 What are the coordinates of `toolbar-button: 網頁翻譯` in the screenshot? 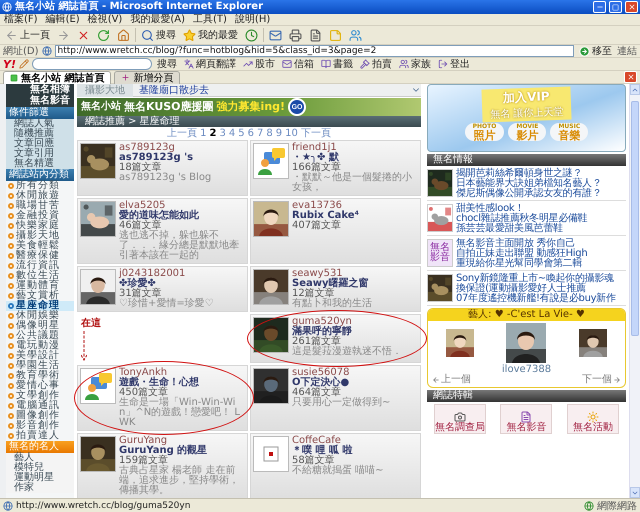 It's located at (210, 64).